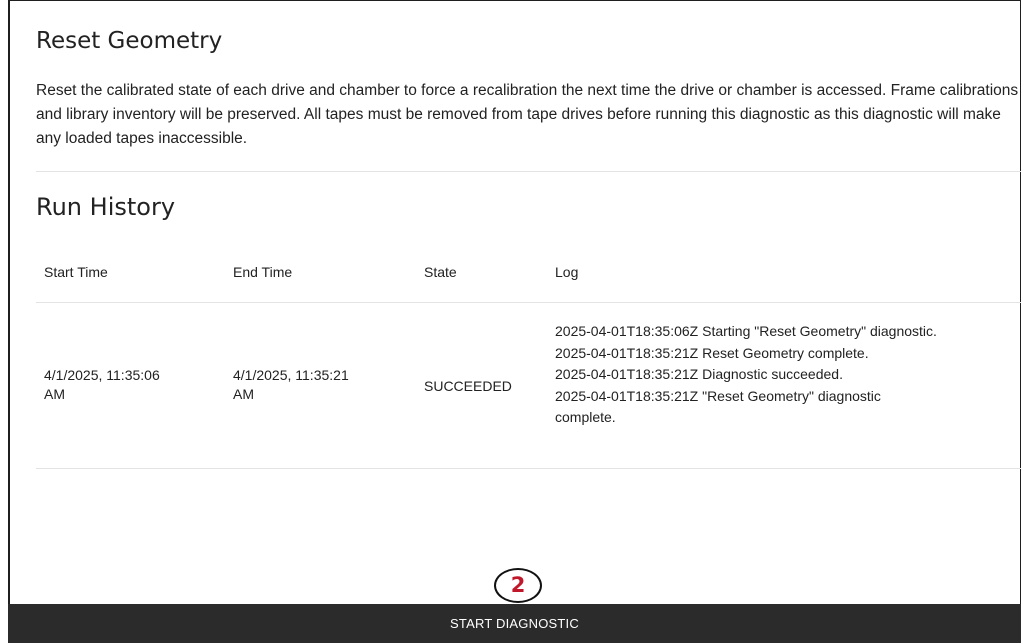  I want to click on column-header-state: State, so click(440, 272).